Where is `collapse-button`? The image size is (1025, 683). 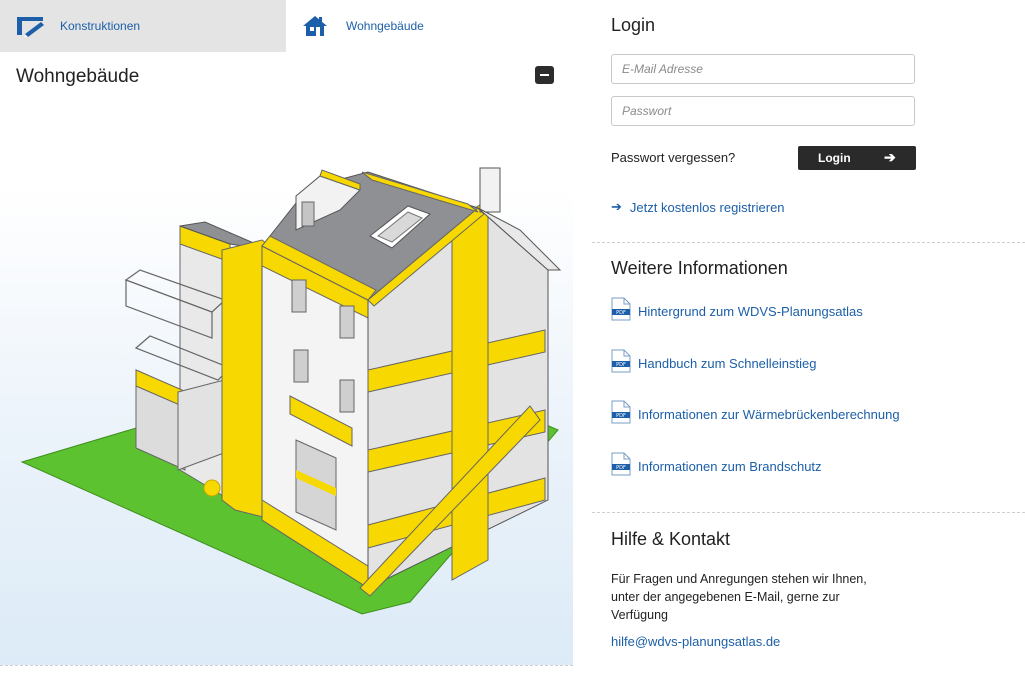
collapse-button is located at coordinates (544, 75).